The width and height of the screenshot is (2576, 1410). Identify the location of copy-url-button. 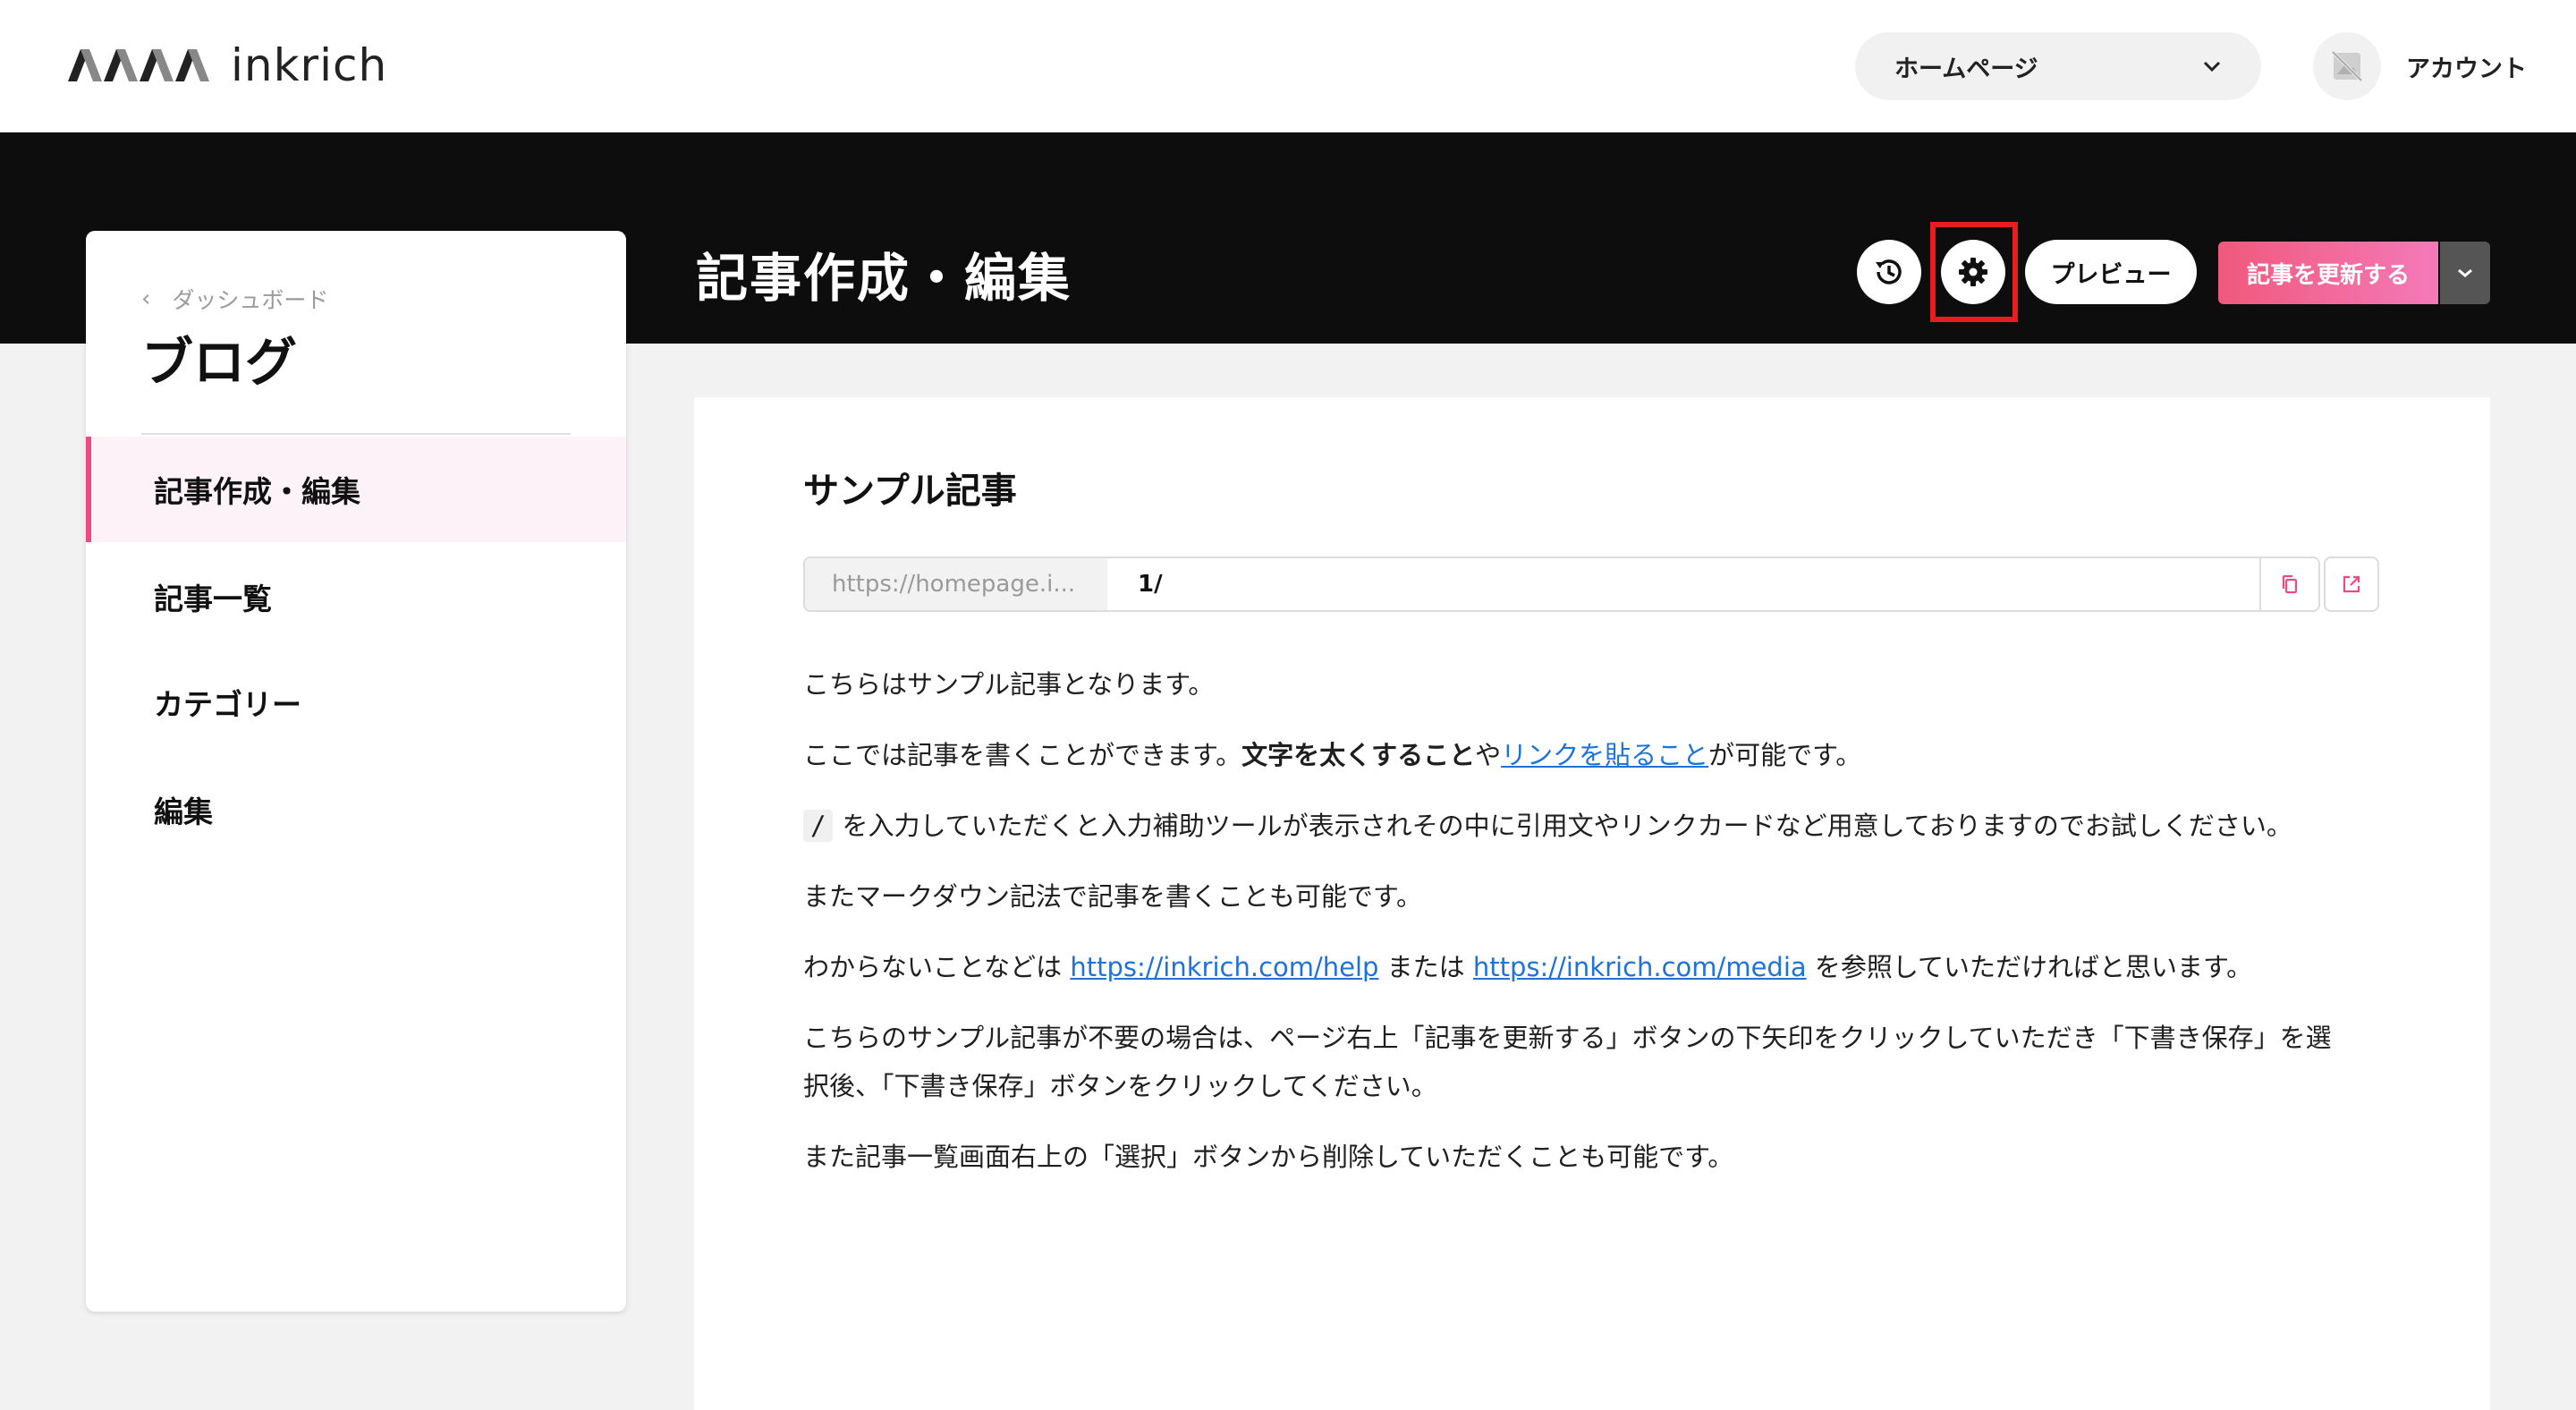
(2288, 584).